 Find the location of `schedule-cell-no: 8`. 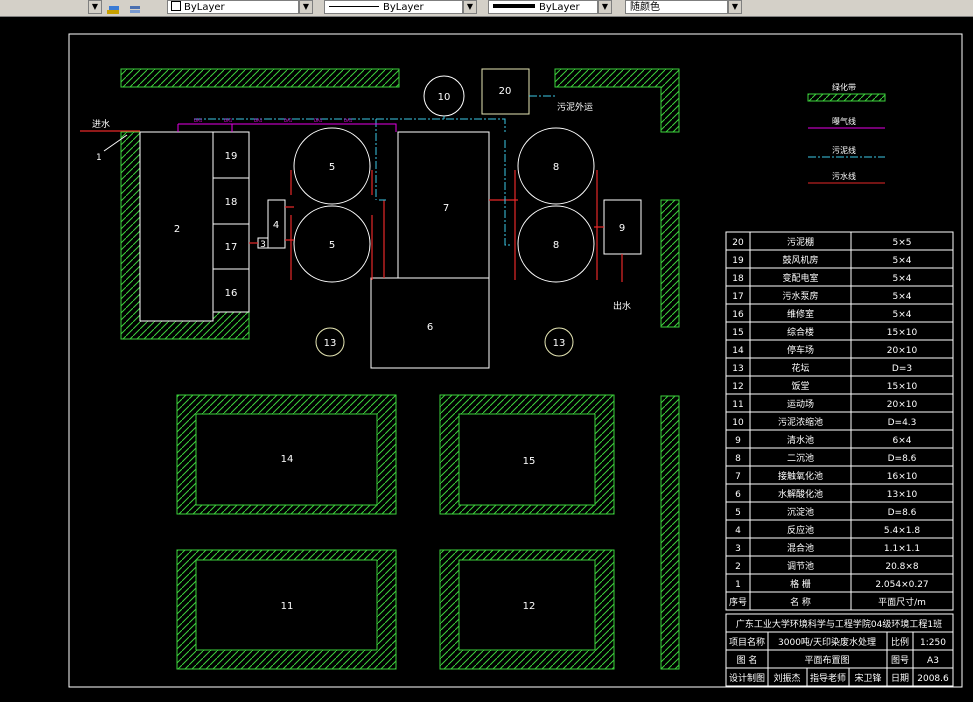

schedule-cell-no: 8 is located at coordinates (738, 459).